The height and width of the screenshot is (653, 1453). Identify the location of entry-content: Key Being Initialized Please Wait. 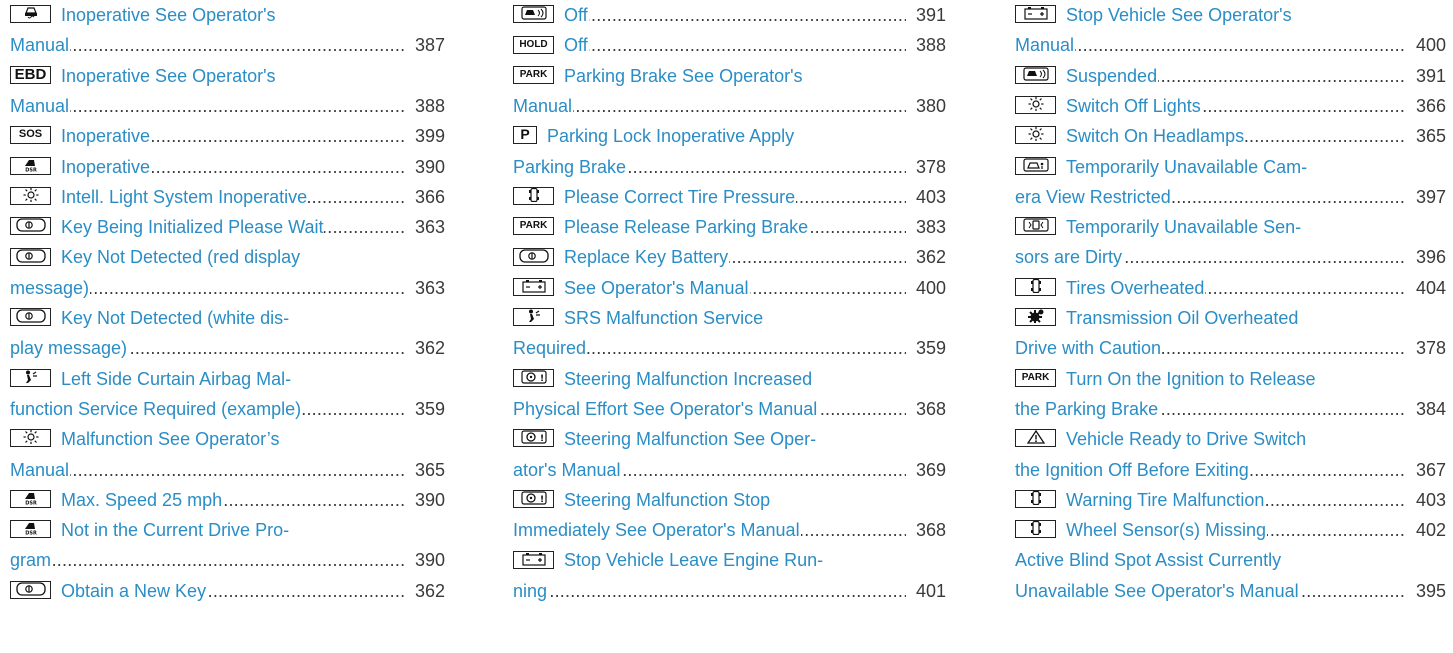
(167, 227).